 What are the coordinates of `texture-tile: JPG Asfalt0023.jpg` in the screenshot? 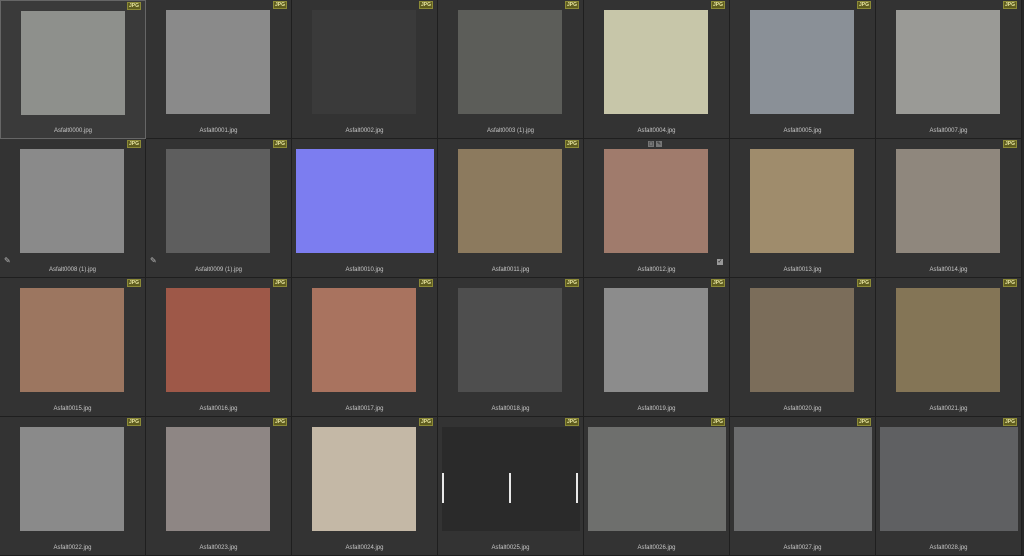 It's located at (219, 486).